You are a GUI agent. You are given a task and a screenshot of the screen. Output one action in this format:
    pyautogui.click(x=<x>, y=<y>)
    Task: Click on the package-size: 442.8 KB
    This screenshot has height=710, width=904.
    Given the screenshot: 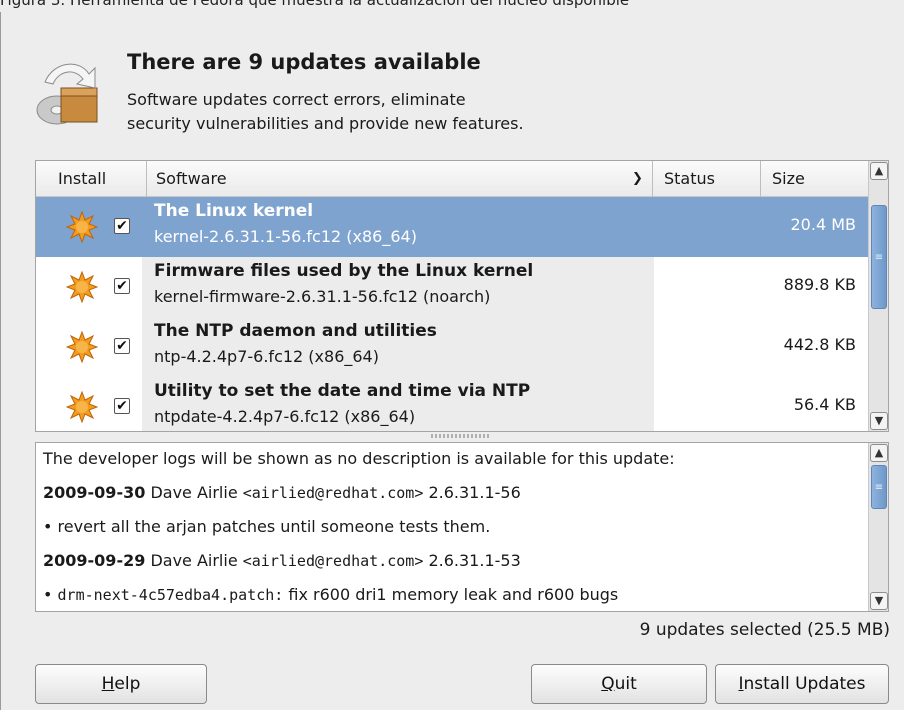 What is the action you would take?
    pyautogui.click(x=819, y=344)
    